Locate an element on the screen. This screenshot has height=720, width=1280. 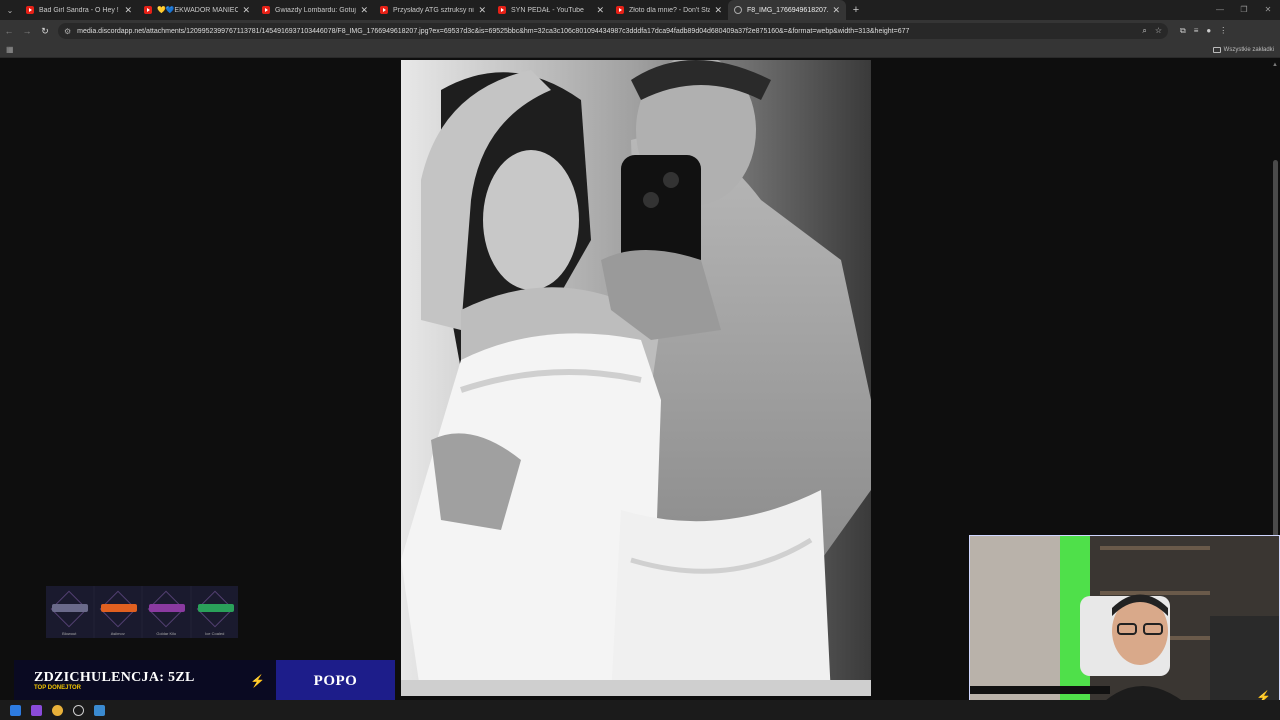
maximize-icon: ❐ is located at coordinates (1244, 10).